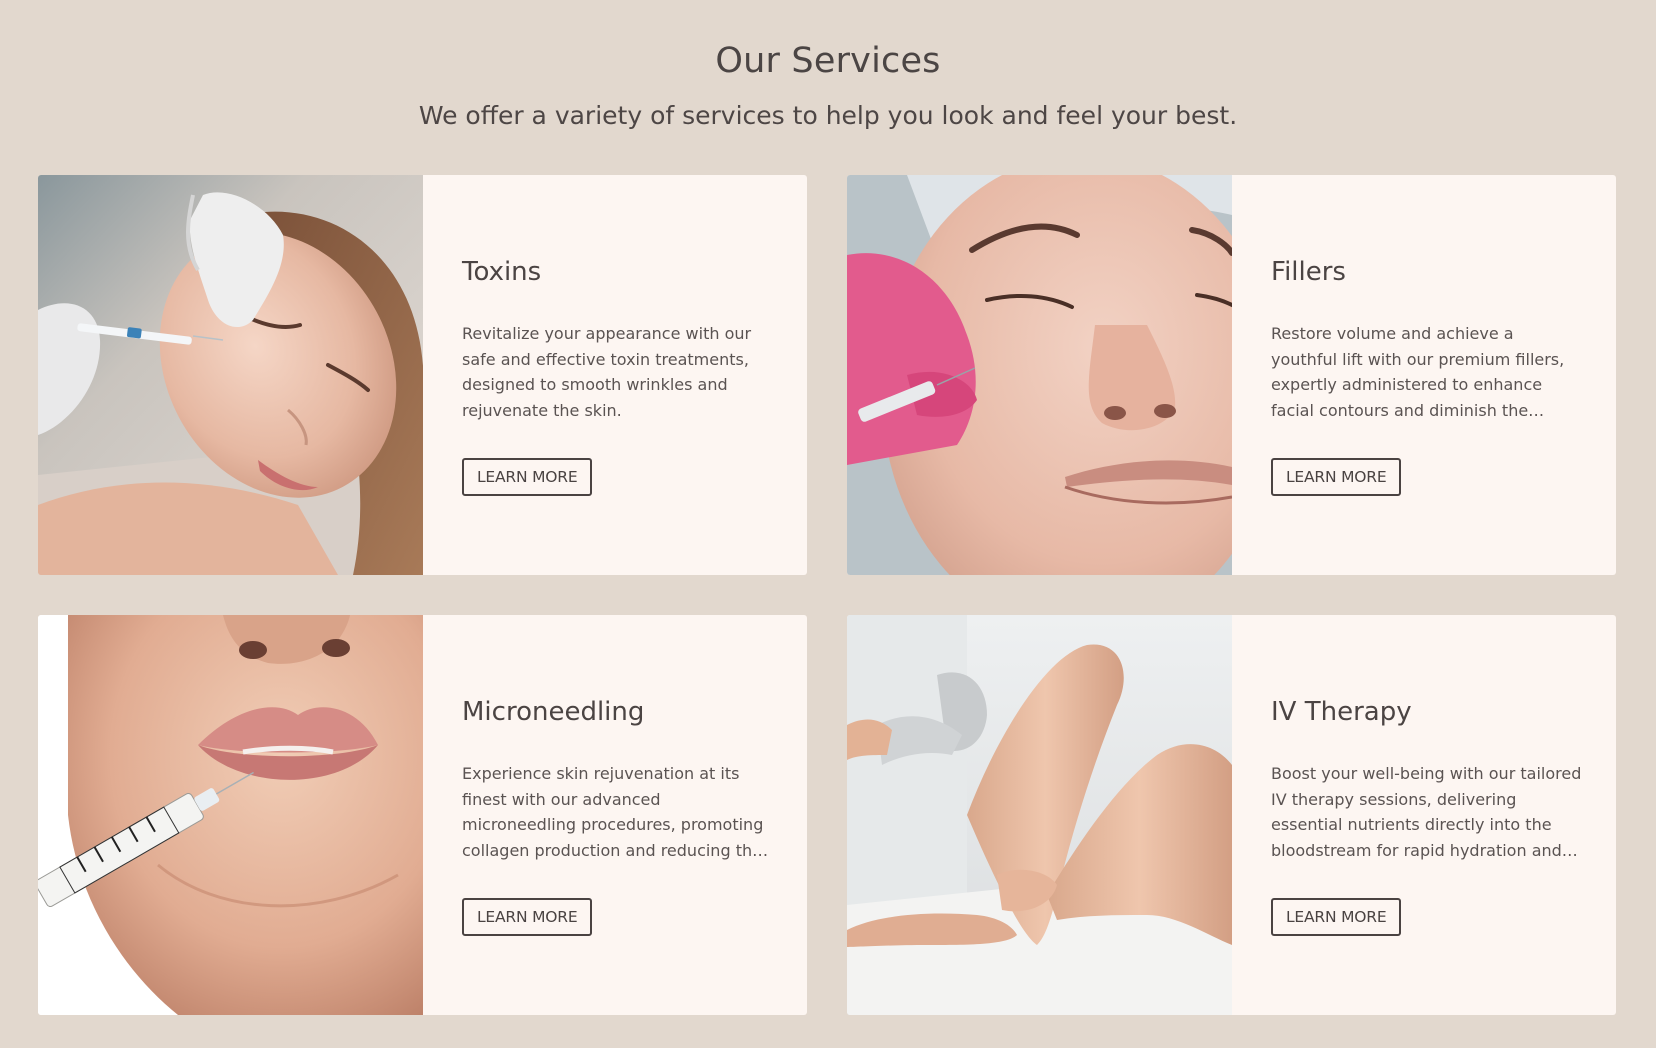 Image resolution: width=1656 pixels, height=1048 pixels. What do you see at coordinates (1341, 712) in the screenshot?
I see `service-title: IV Therapy` at bounding box center [1341, 712].